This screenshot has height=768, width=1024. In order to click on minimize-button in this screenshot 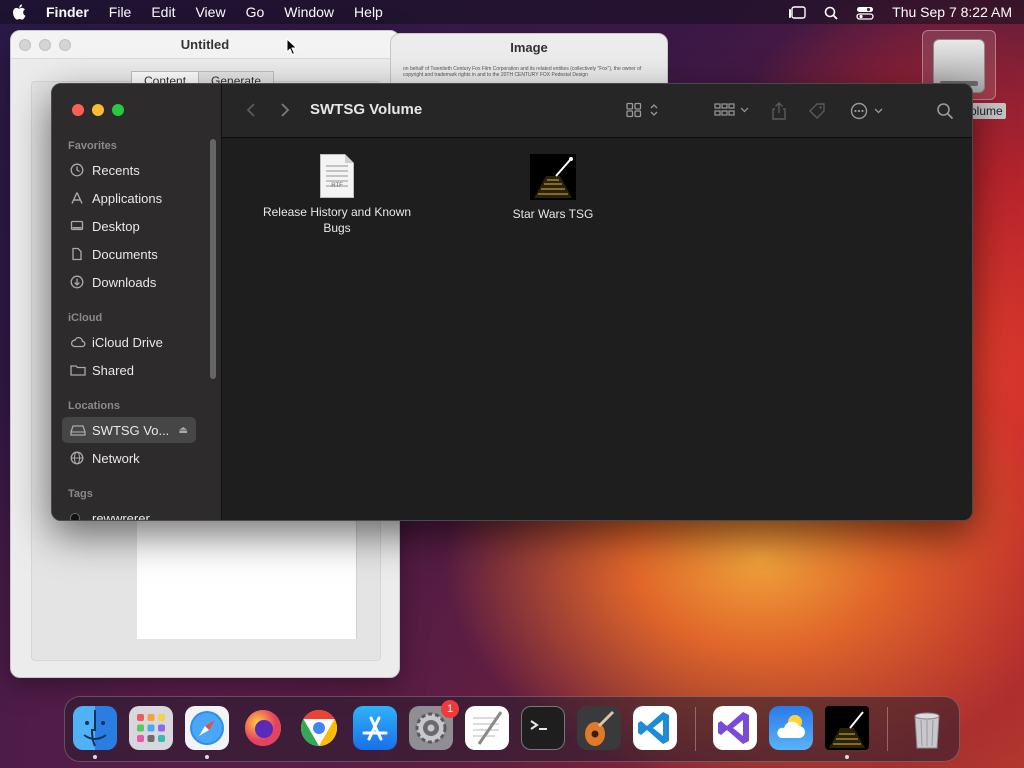, I will do `click(98, 110)`.